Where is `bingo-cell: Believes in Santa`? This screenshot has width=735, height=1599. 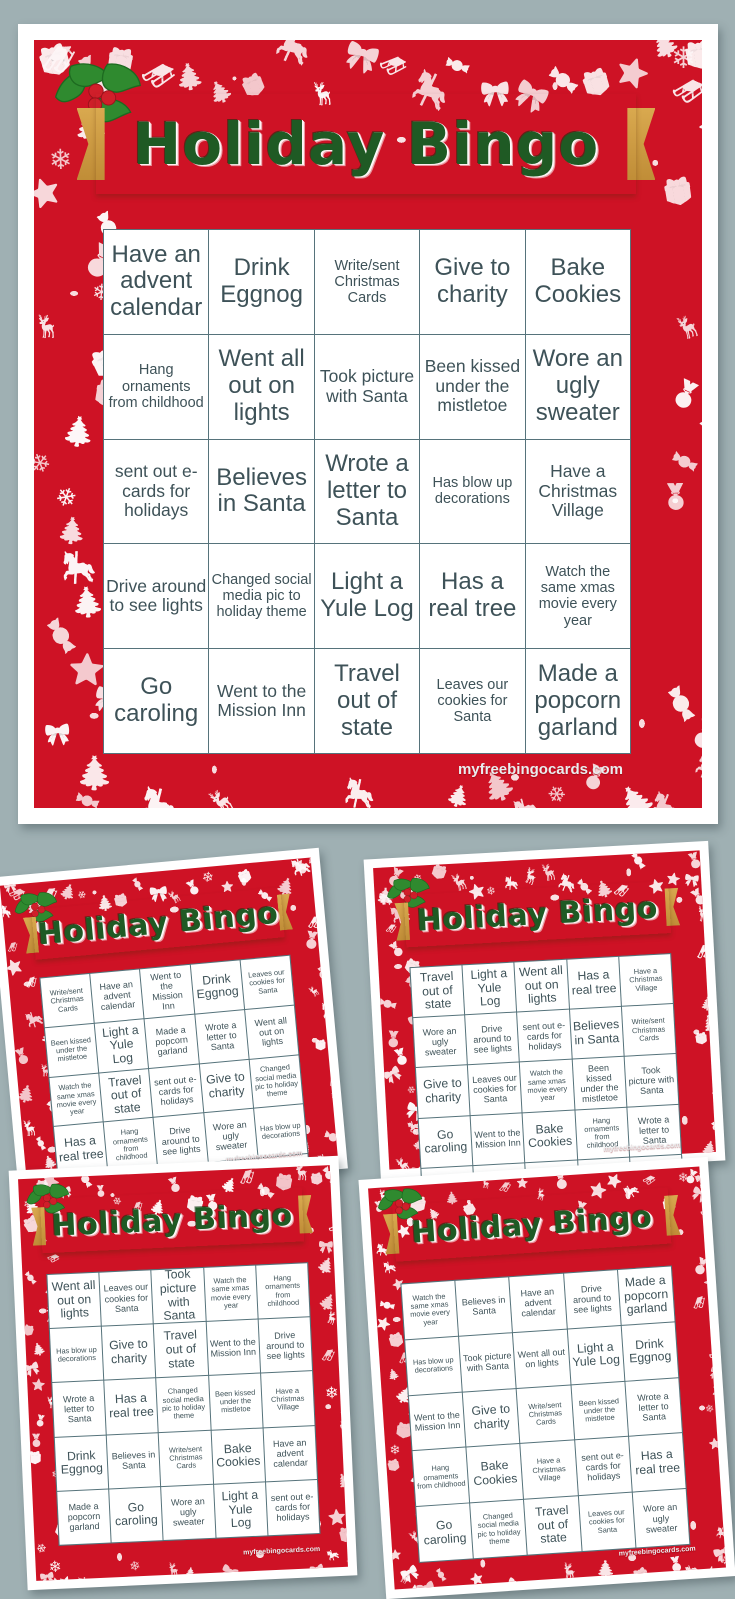
bingo-cell: Believes in Santa is located at coordinates (597, 1033).